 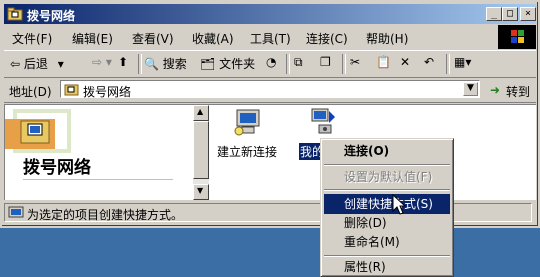 I want to click on status-icon, so click(x=16, y=212).